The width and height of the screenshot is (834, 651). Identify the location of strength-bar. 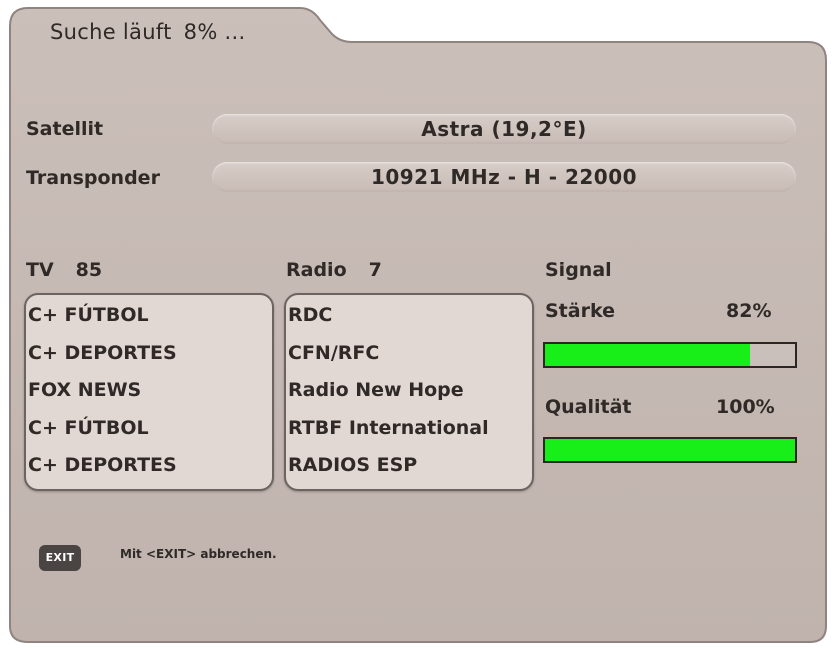
(670, 355).